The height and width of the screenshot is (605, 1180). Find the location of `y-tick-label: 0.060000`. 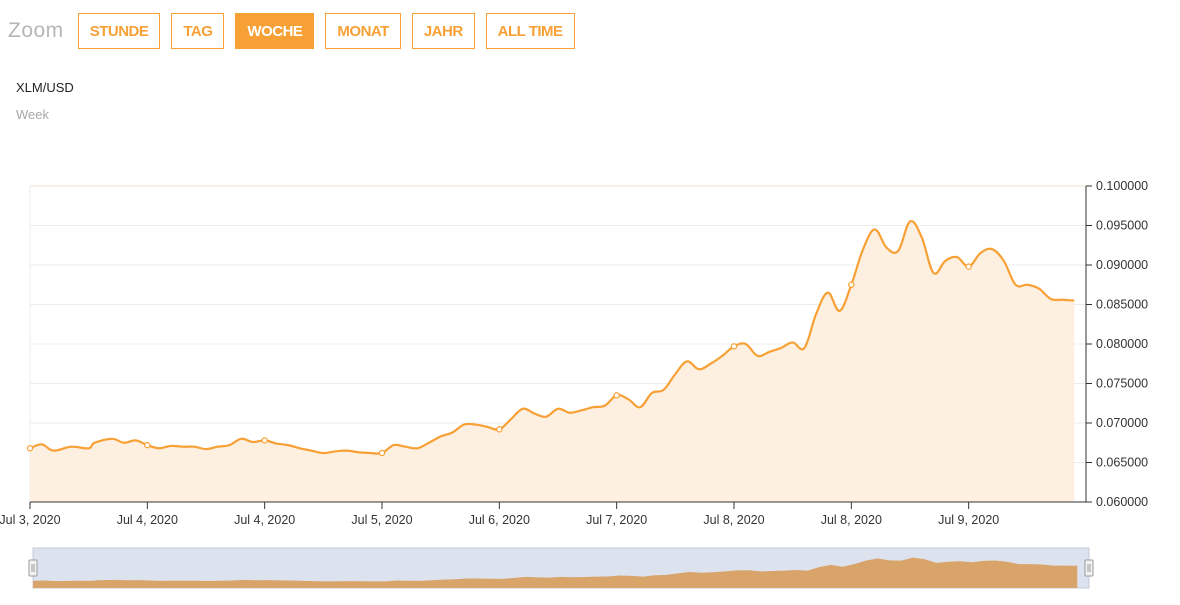

y-tick-label: 0.060000 is located at coordinates (1122, 502).